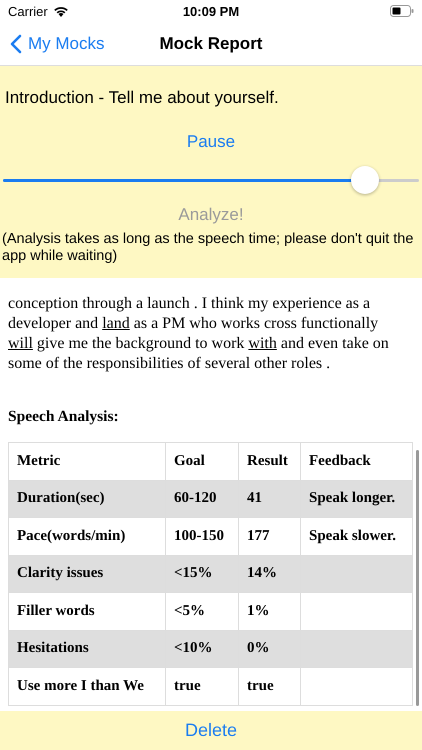  What do you see at coordinates (211, 180) in the screenshot?
I see `progress-slider` at bounding box center [211, 180].